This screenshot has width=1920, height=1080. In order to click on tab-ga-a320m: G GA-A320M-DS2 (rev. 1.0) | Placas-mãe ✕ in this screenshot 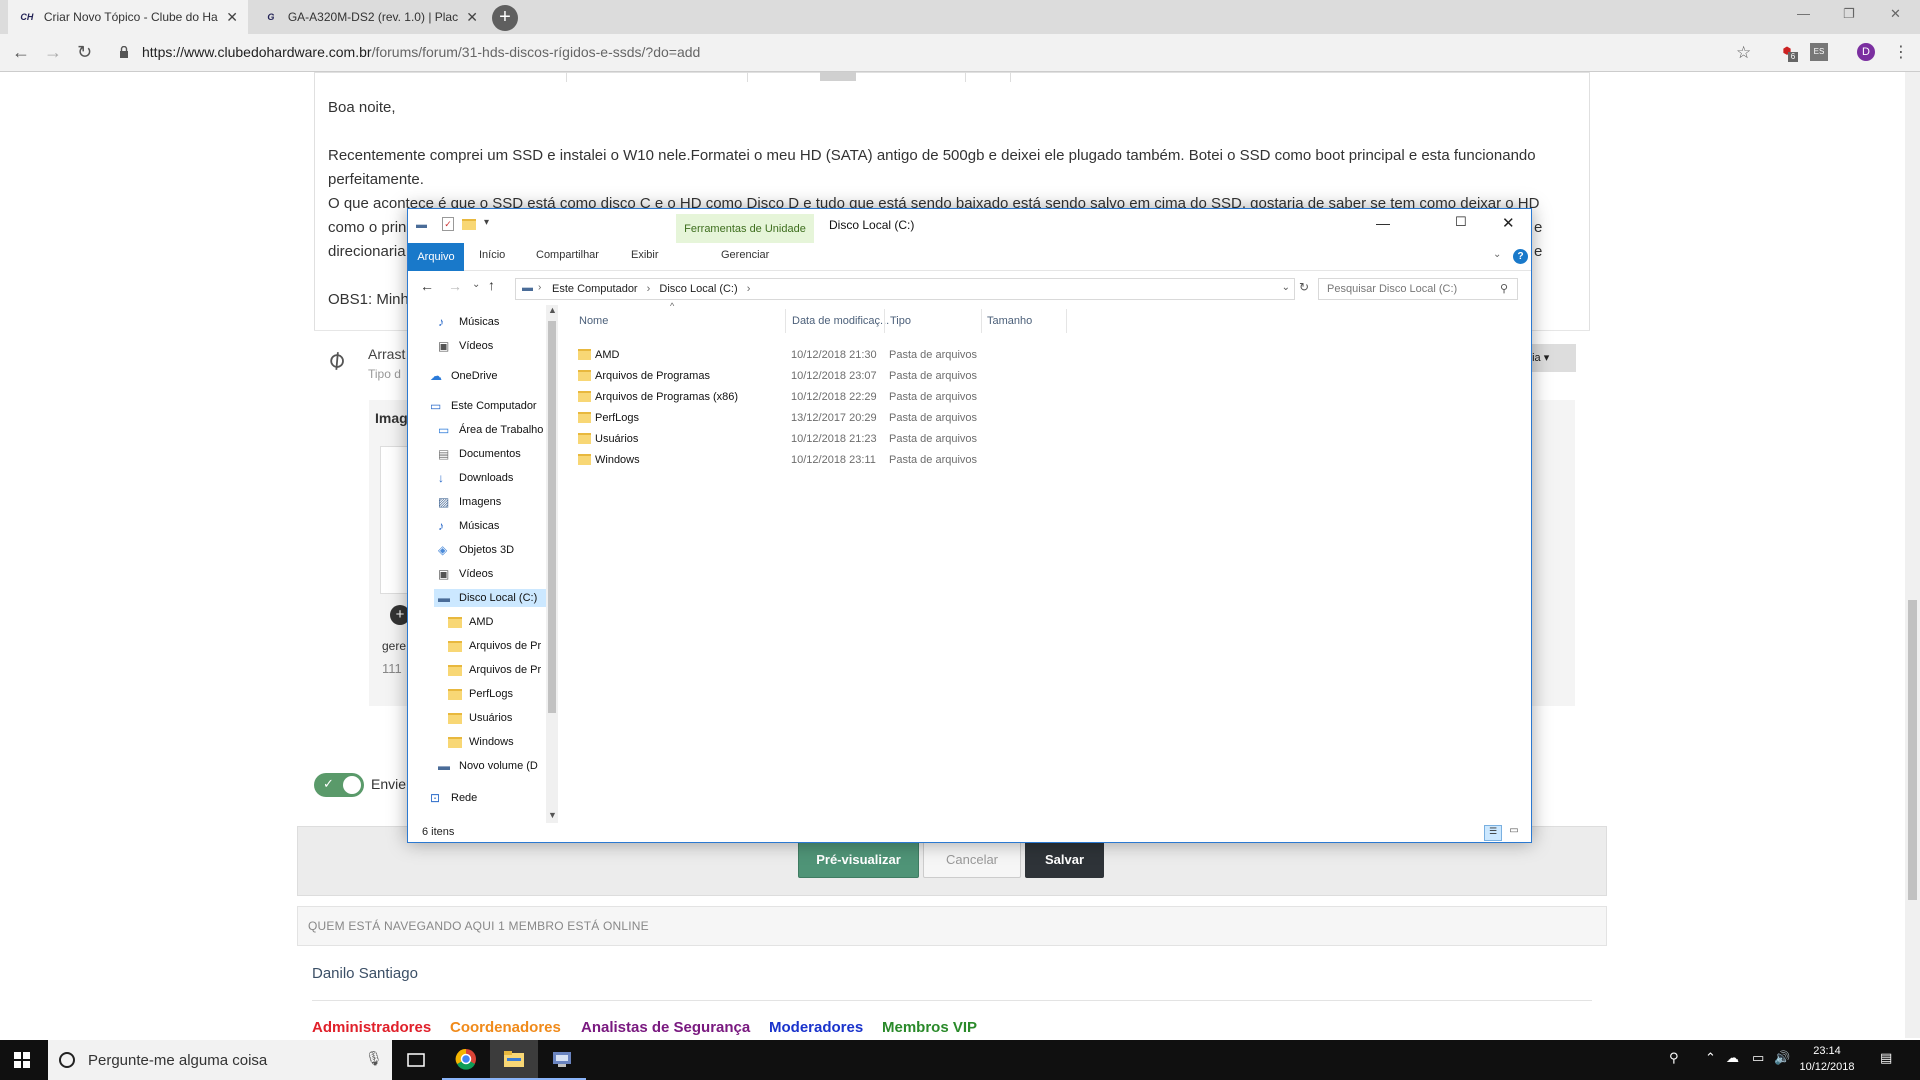, I will do `click(370, 17)`.